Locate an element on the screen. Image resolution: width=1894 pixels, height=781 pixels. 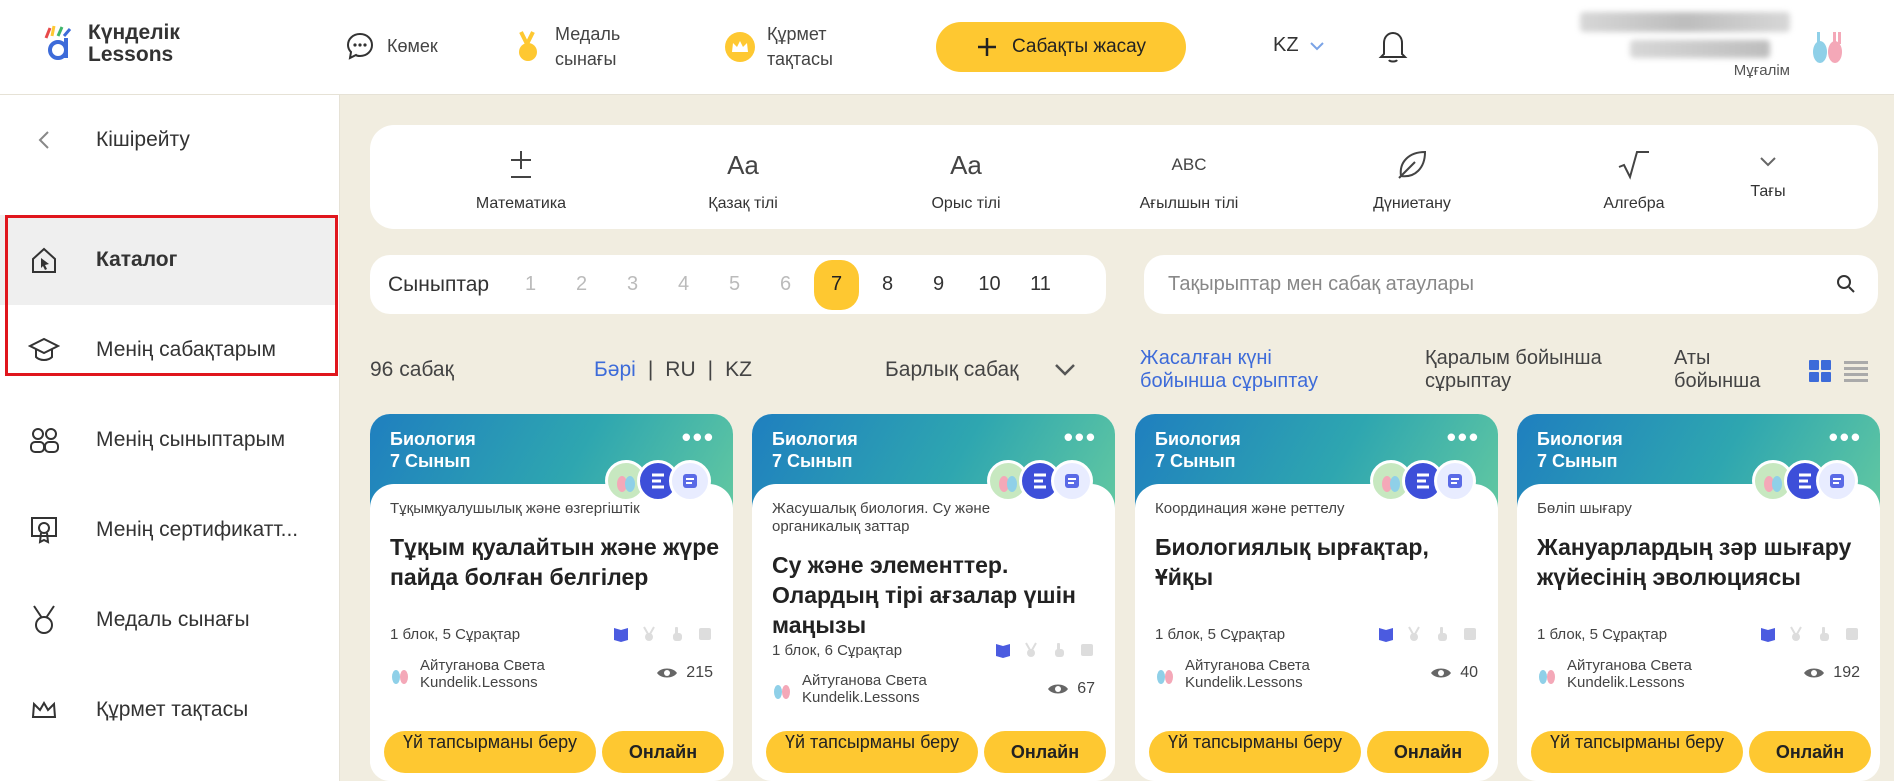
subject-russian: Aa Орыс тілі is located at coordinates (966, 180).